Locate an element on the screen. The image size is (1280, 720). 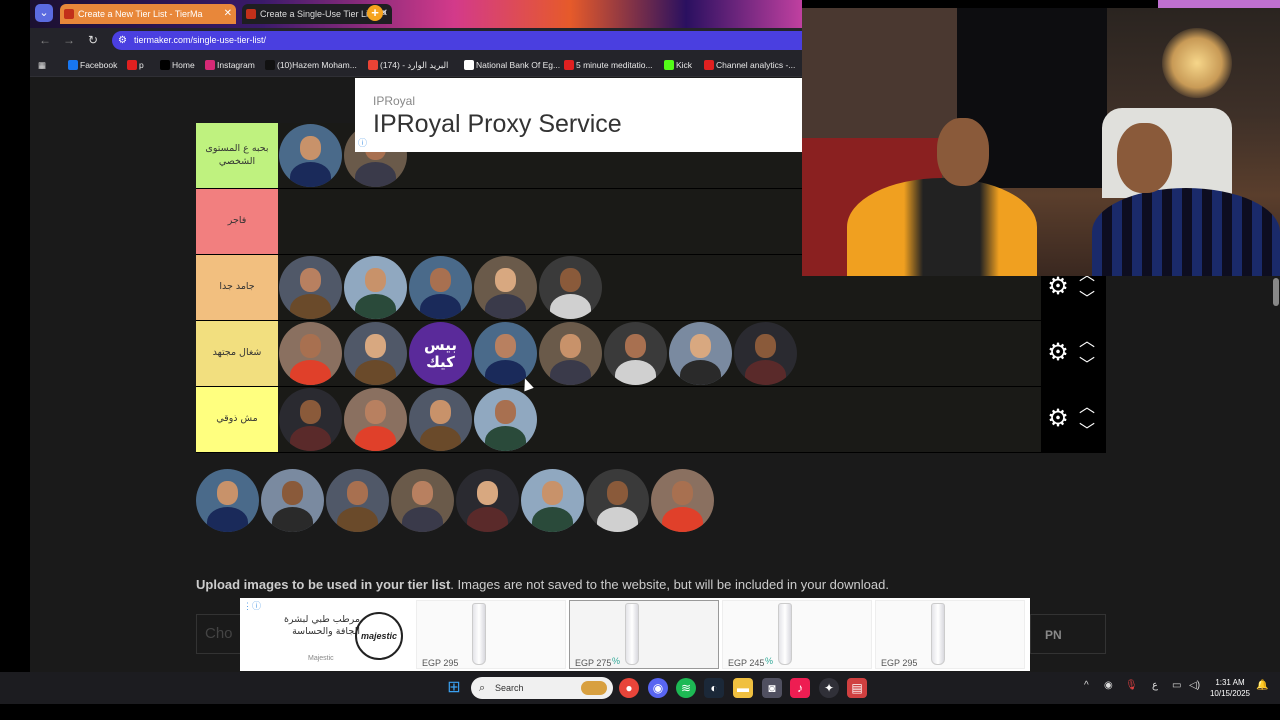
chrome-icon: ● is located at coordinates (629, 688).